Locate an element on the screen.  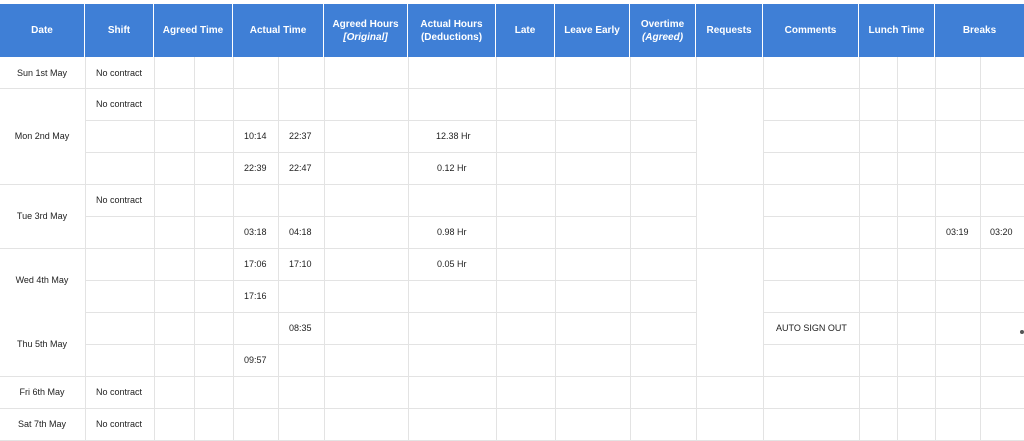
header-leave-early: Leave Early is located at coordinates (592, 30).